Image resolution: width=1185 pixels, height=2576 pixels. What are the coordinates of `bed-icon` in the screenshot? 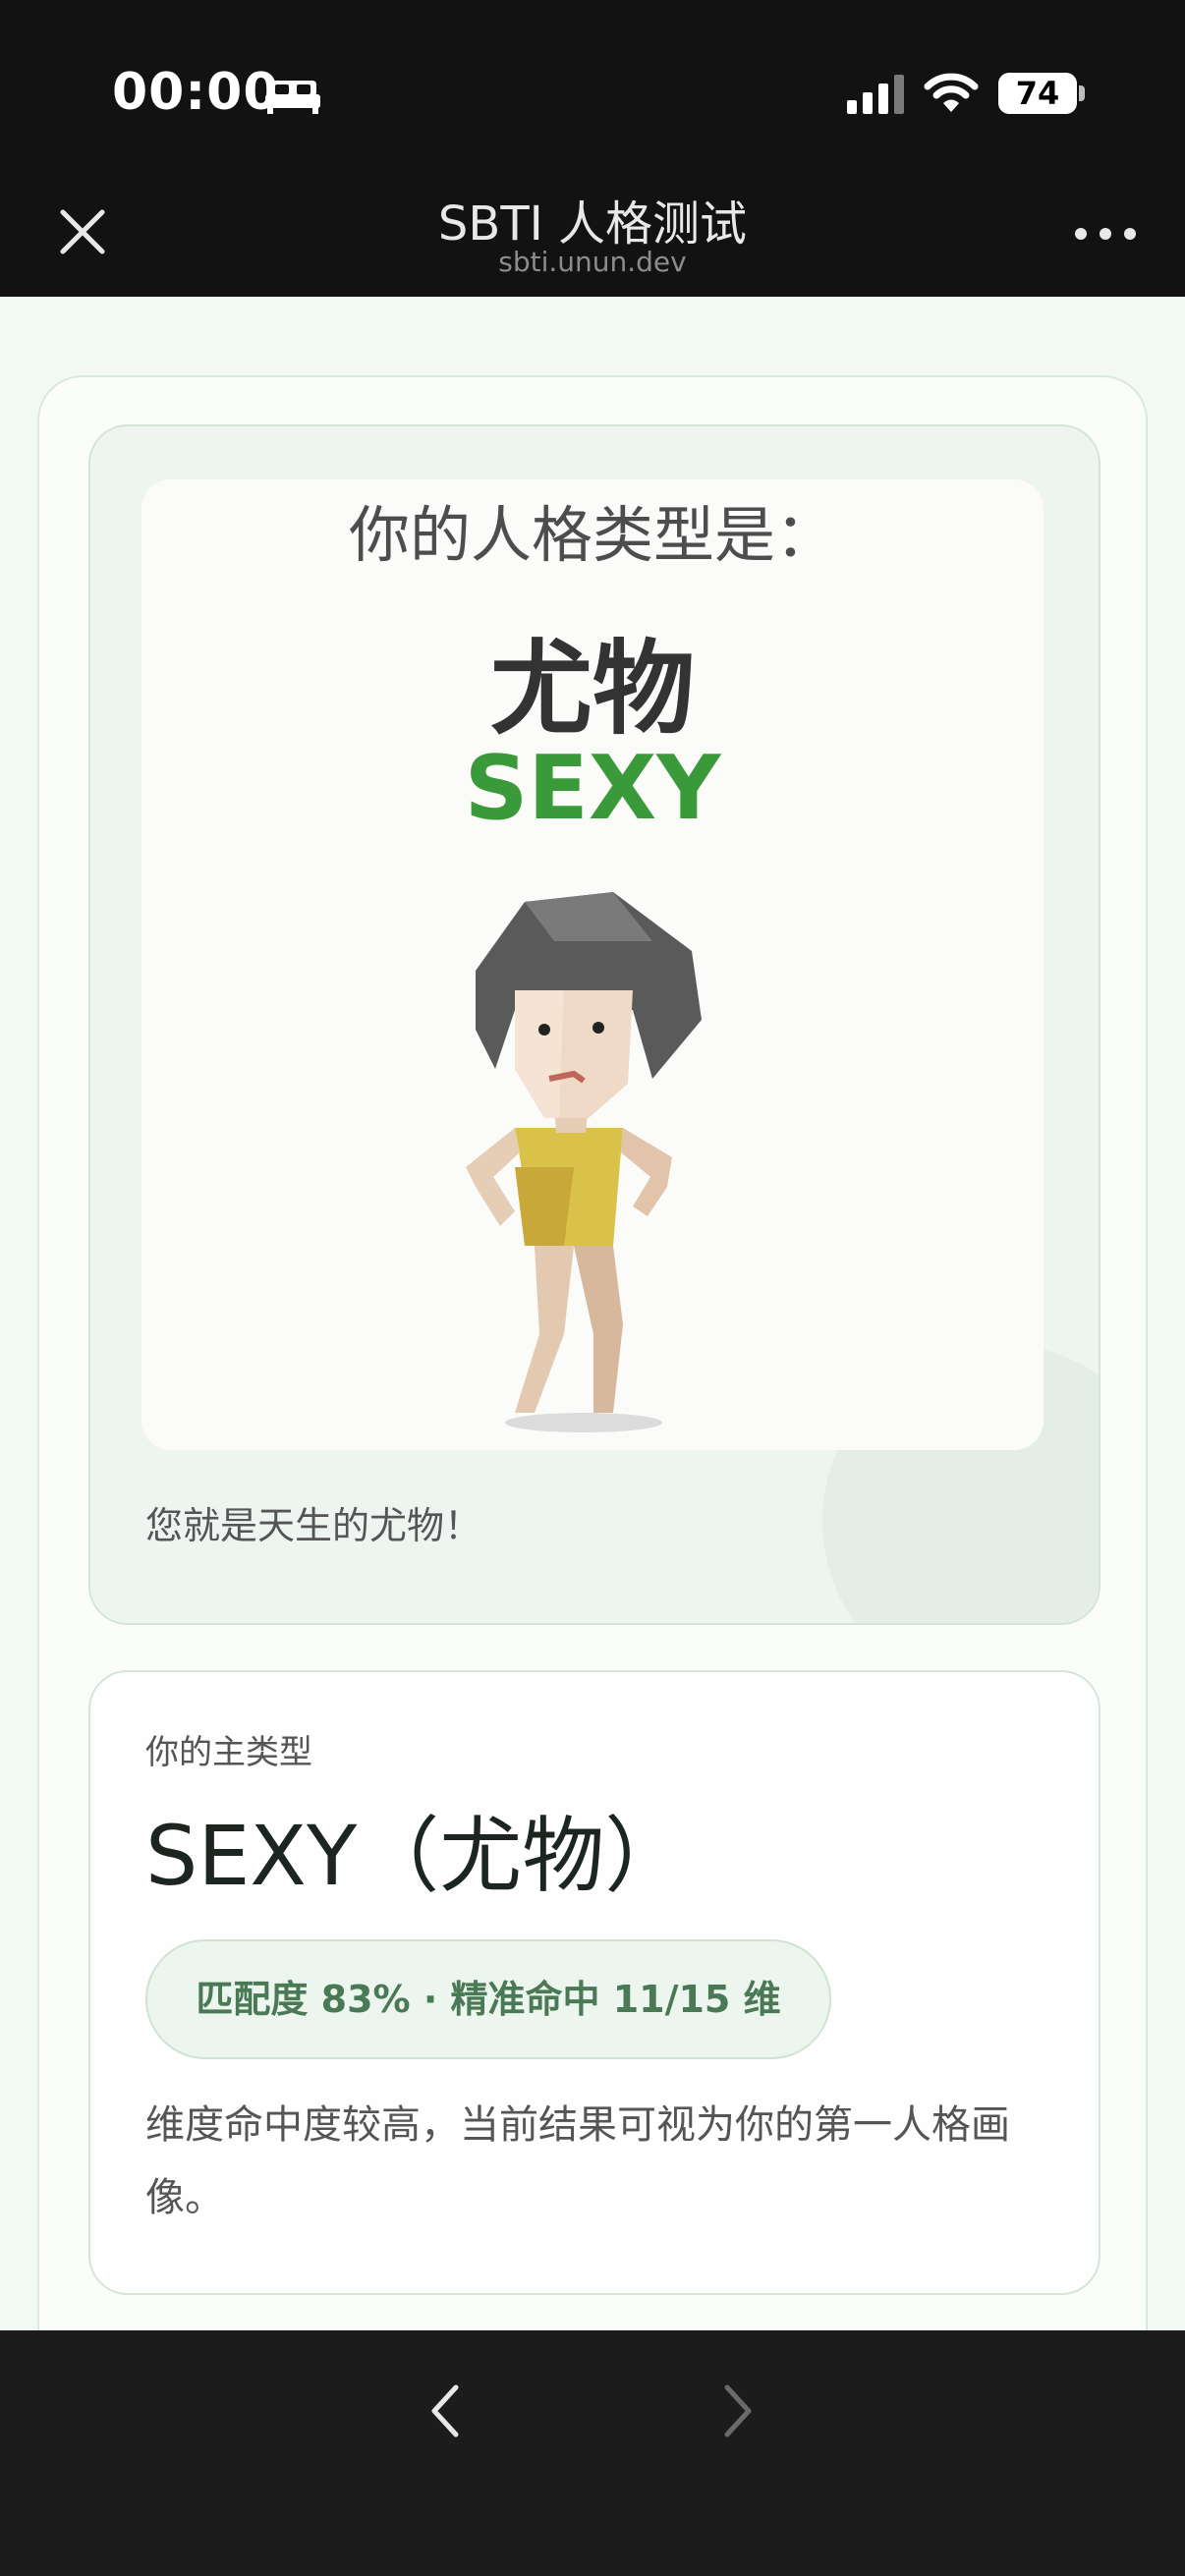 It's located at (292, 97).